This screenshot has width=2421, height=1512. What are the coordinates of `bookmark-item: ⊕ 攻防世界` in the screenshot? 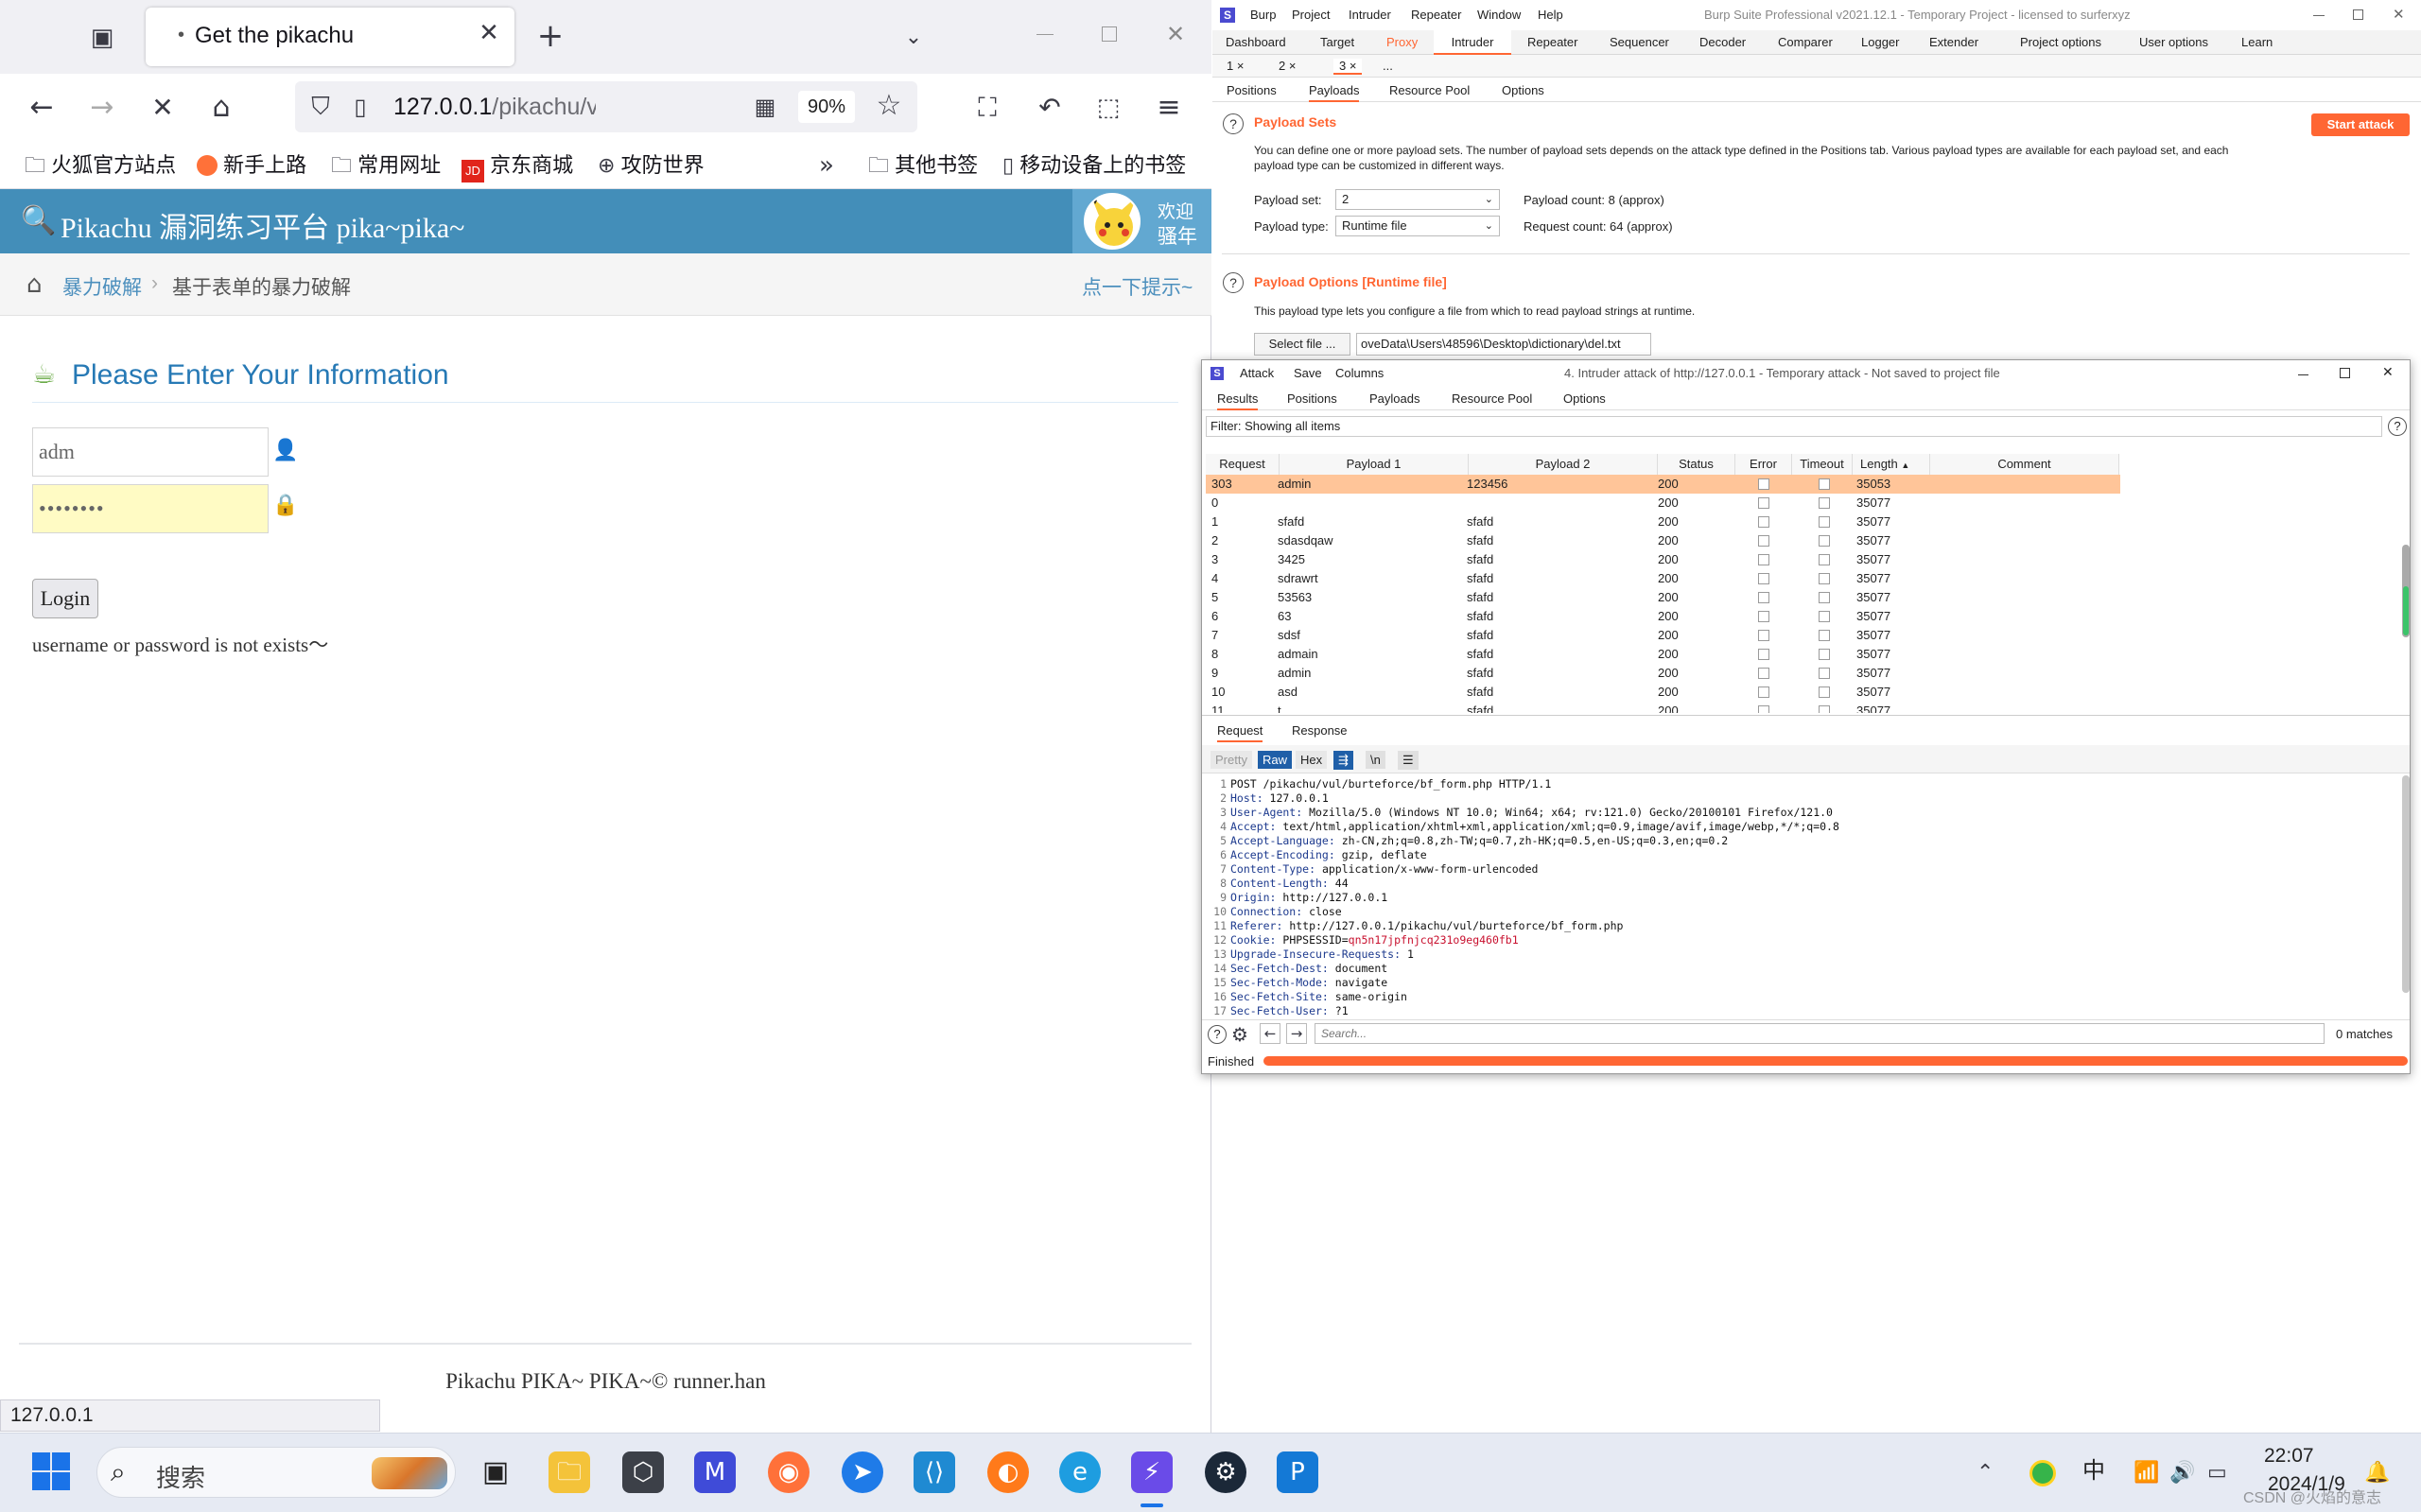 It's located at (651, 165).